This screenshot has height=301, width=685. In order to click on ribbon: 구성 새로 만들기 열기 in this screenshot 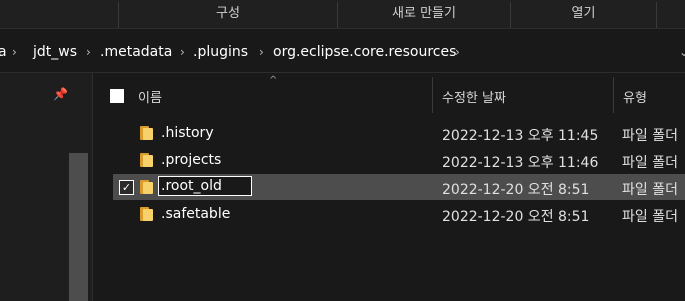, I will do `click(342, 14)`.